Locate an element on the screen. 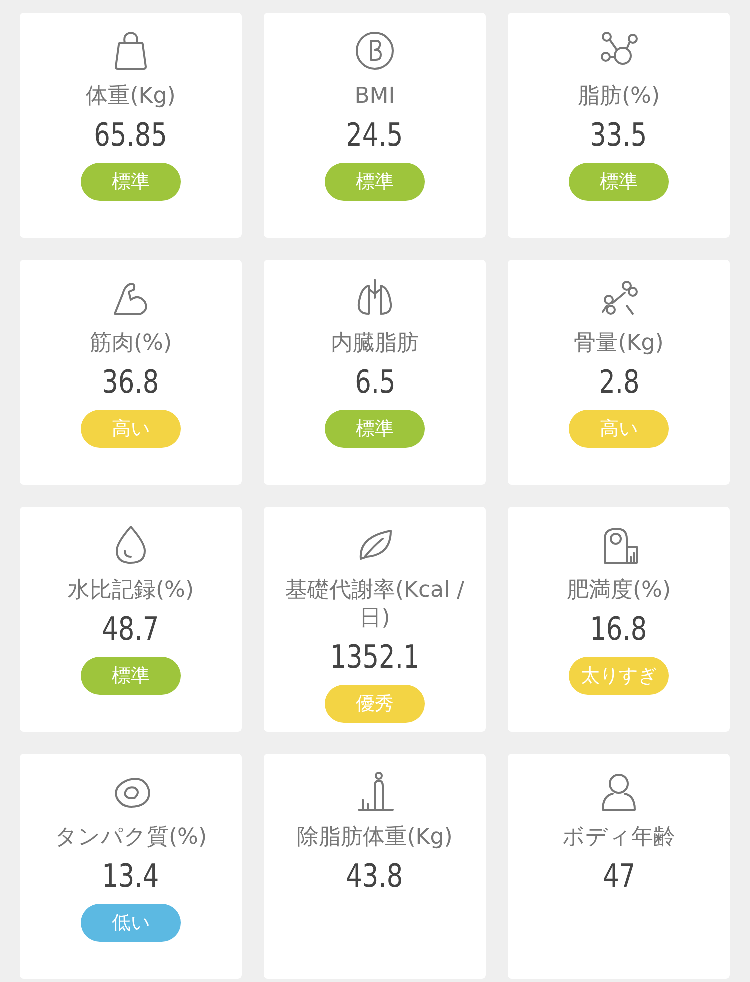 This screenshot has height=982, width=750. metric-card: 水比記録(%) 48.7 標準 is located at coordinates (131, 619).